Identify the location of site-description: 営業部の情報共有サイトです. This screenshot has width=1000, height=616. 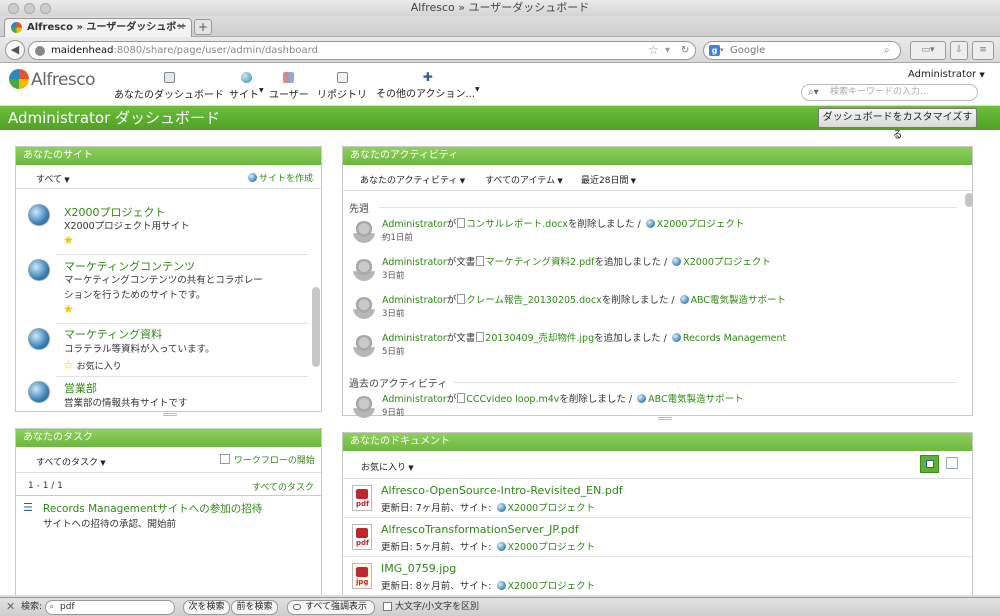
(126, 403).